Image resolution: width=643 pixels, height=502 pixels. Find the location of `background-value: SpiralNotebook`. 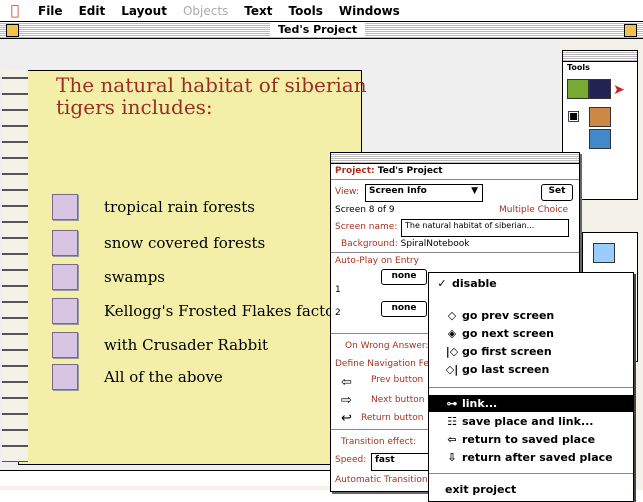

background-value: SpiralNotebook is located at coordinates (435, 244).